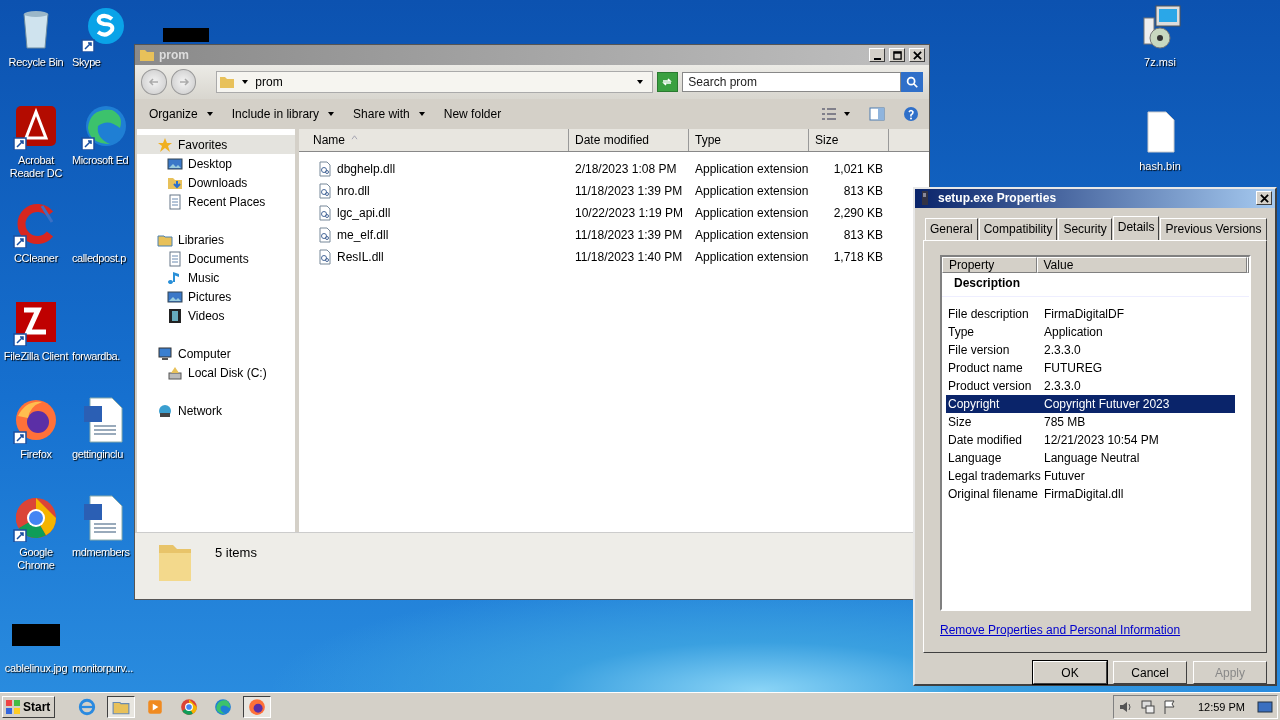  Describe the element at coordinates (1095, 284) in the screenshot. I see `group-header: Description` at that location.